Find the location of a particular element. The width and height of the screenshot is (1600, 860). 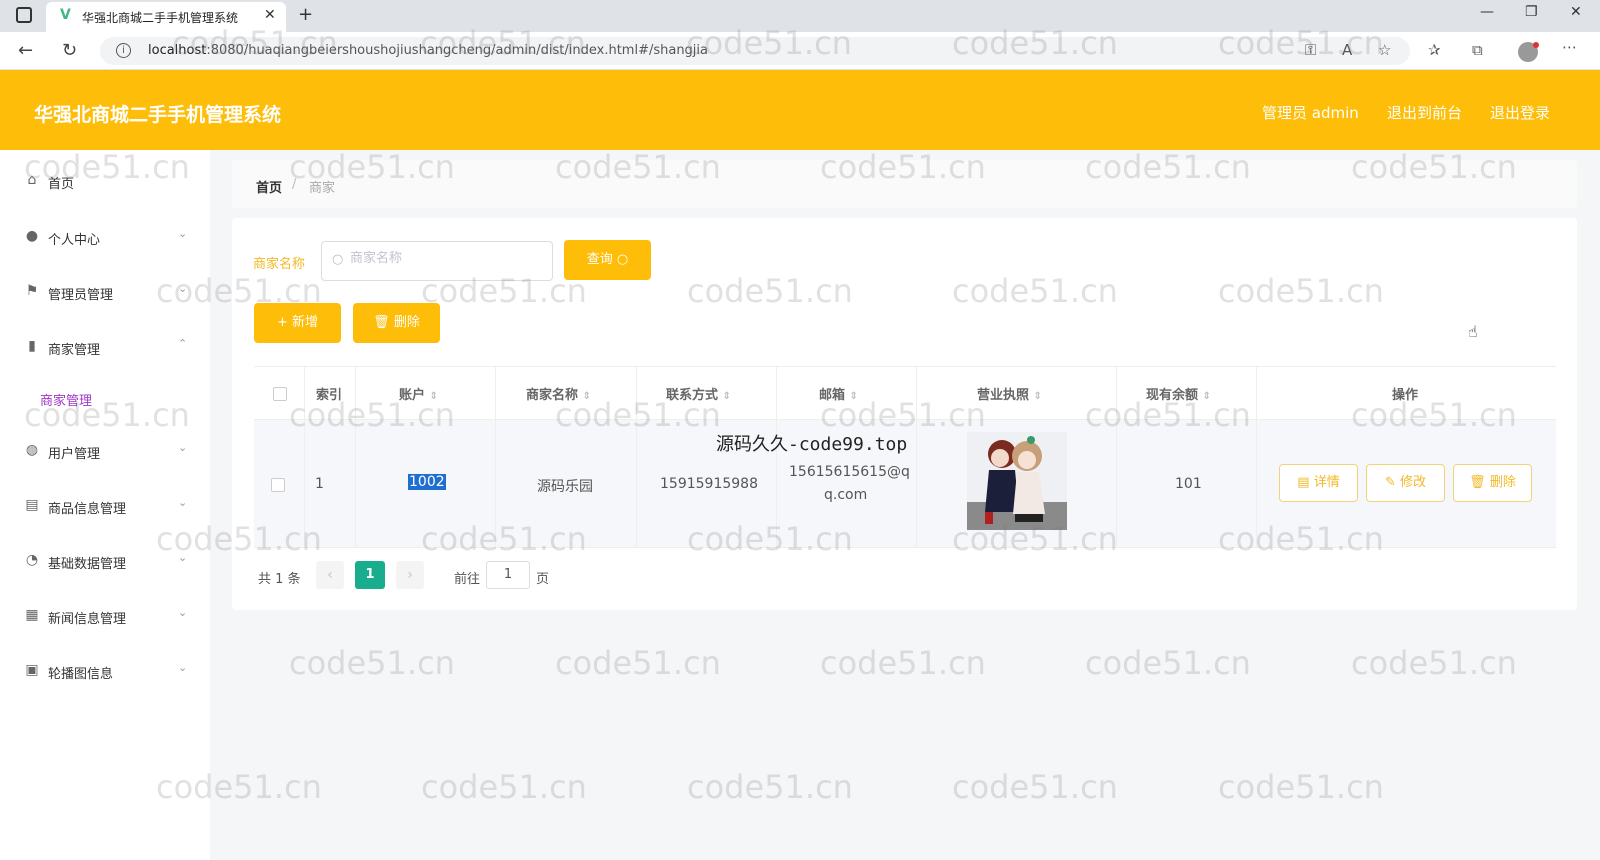

info-icon: i is located at coordinates (123, 50).